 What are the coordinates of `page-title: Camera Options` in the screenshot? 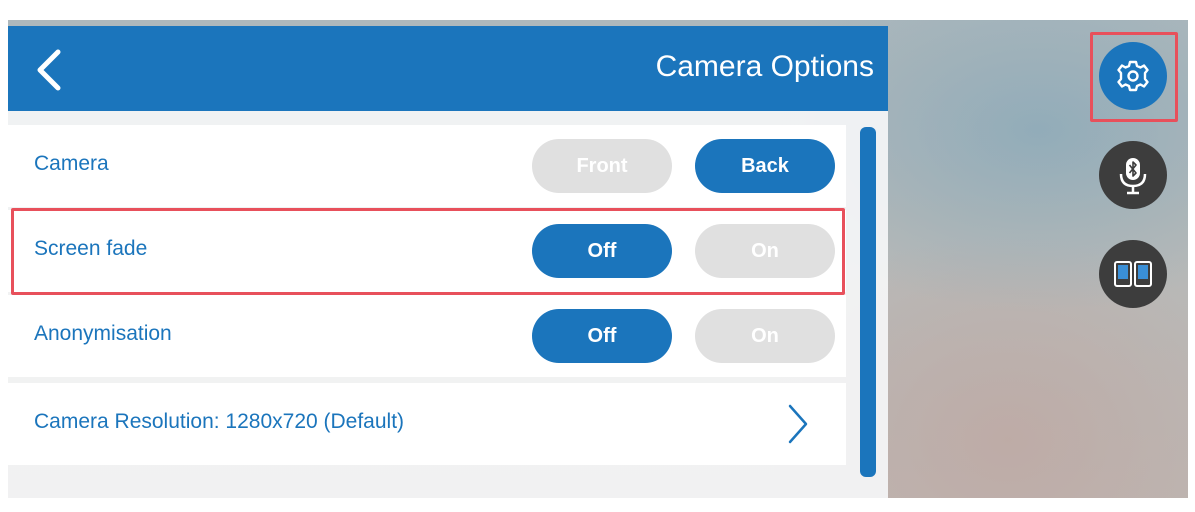 It's located at (764, 66).